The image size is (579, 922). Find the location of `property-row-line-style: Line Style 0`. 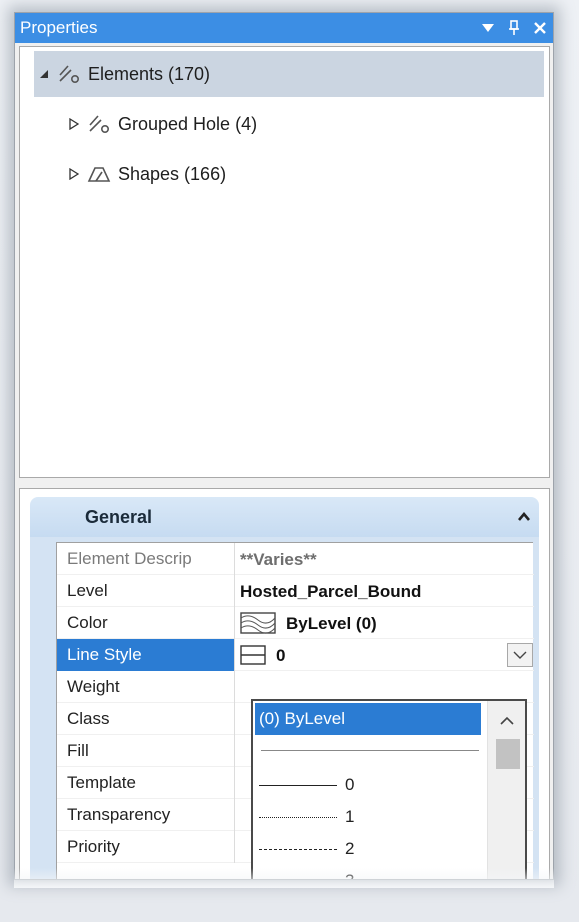

property-row-line-style: Line Style 0 is located at coordinates (295, 655).